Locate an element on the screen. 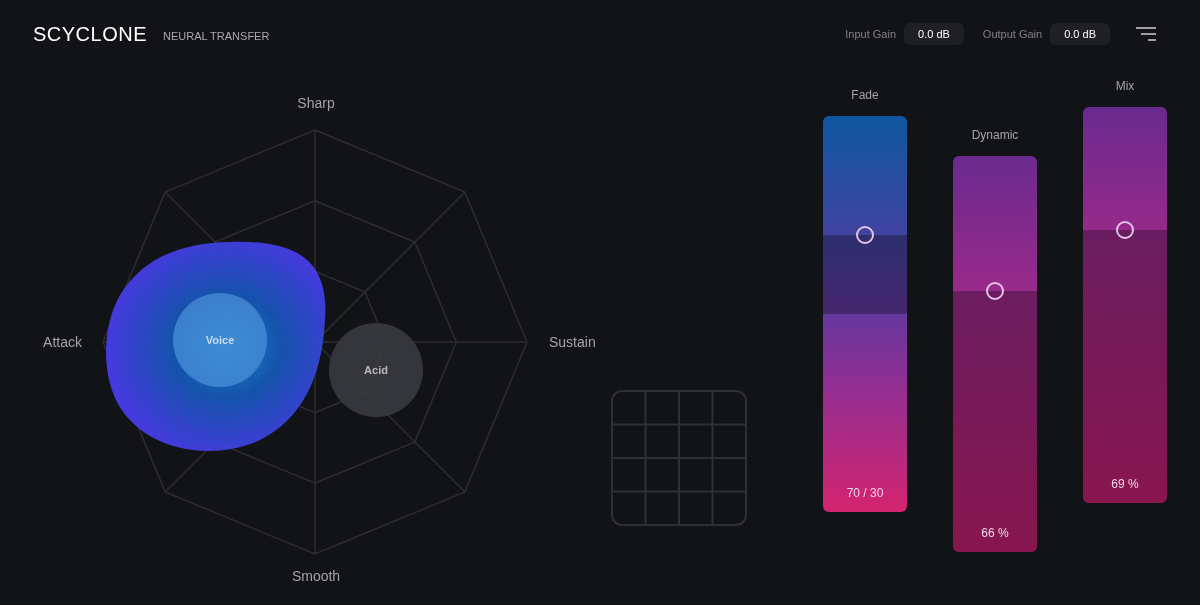 This screenshot has width=1200, height=605. fader-track: 66 % is located at coordinates (995, 354).